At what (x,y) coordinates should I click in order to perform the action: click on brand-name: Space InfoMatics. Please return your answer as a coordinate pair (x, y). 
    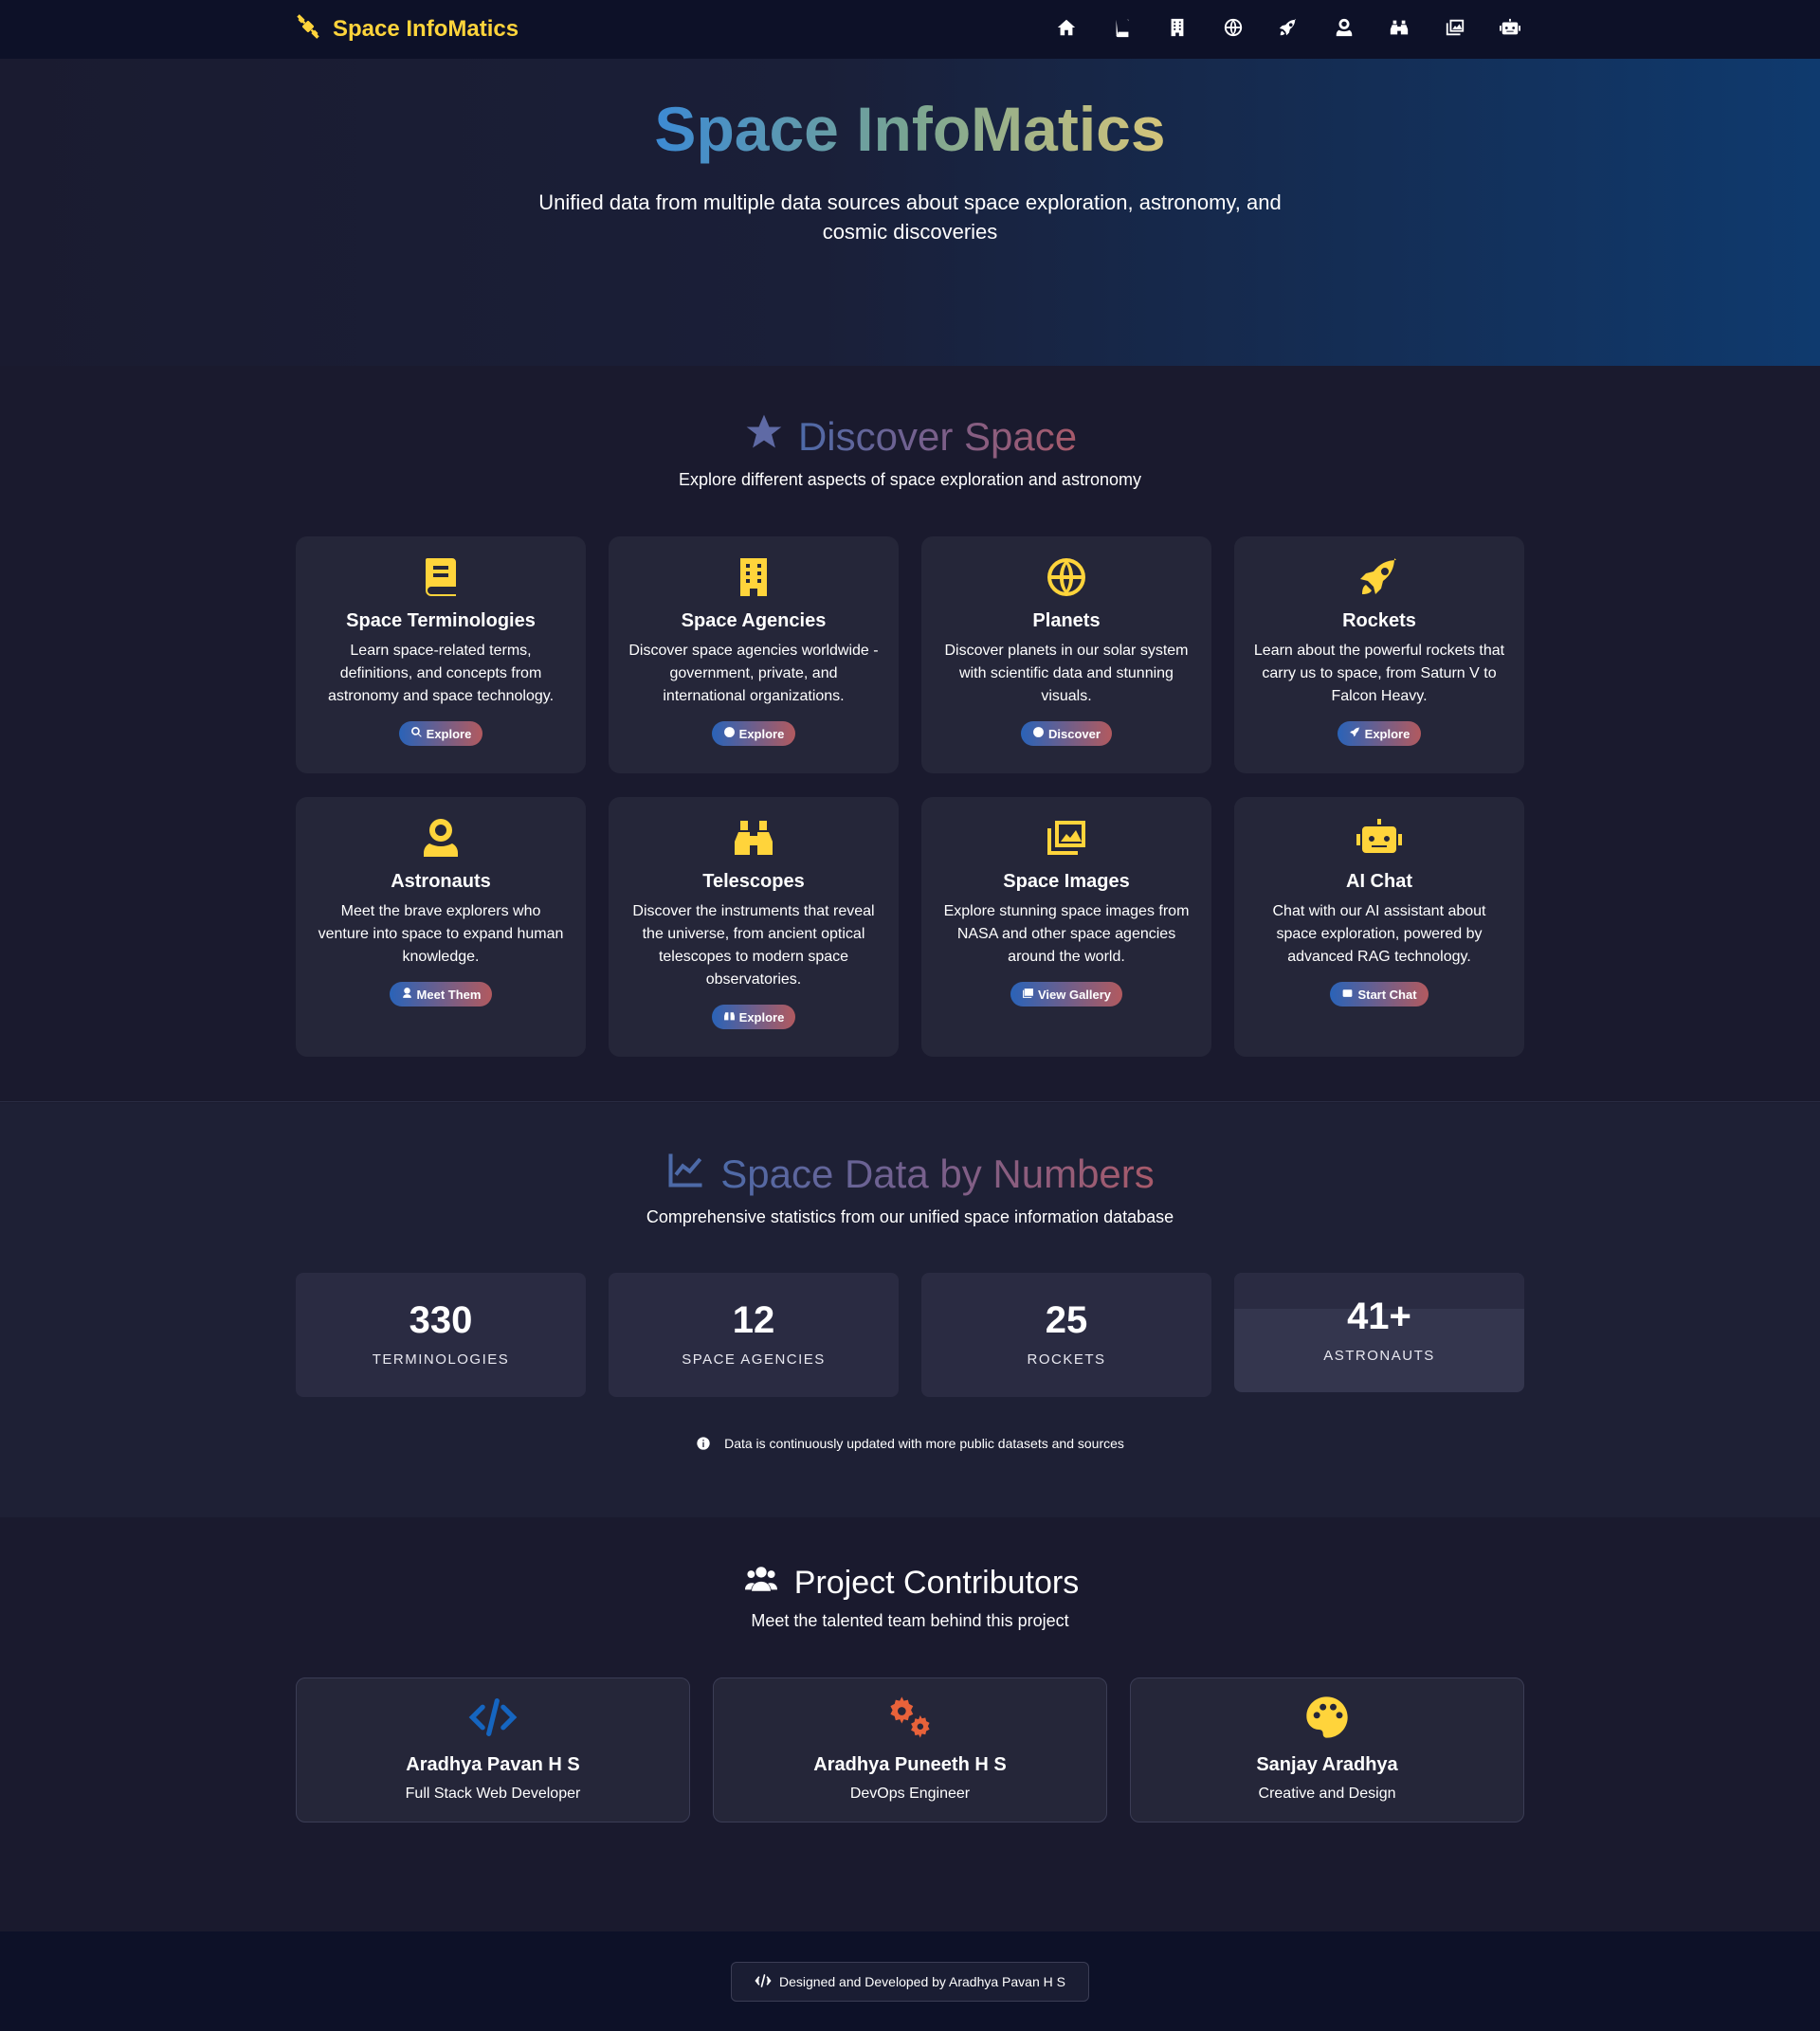
    Looking at the image, I should click on (426, 29).